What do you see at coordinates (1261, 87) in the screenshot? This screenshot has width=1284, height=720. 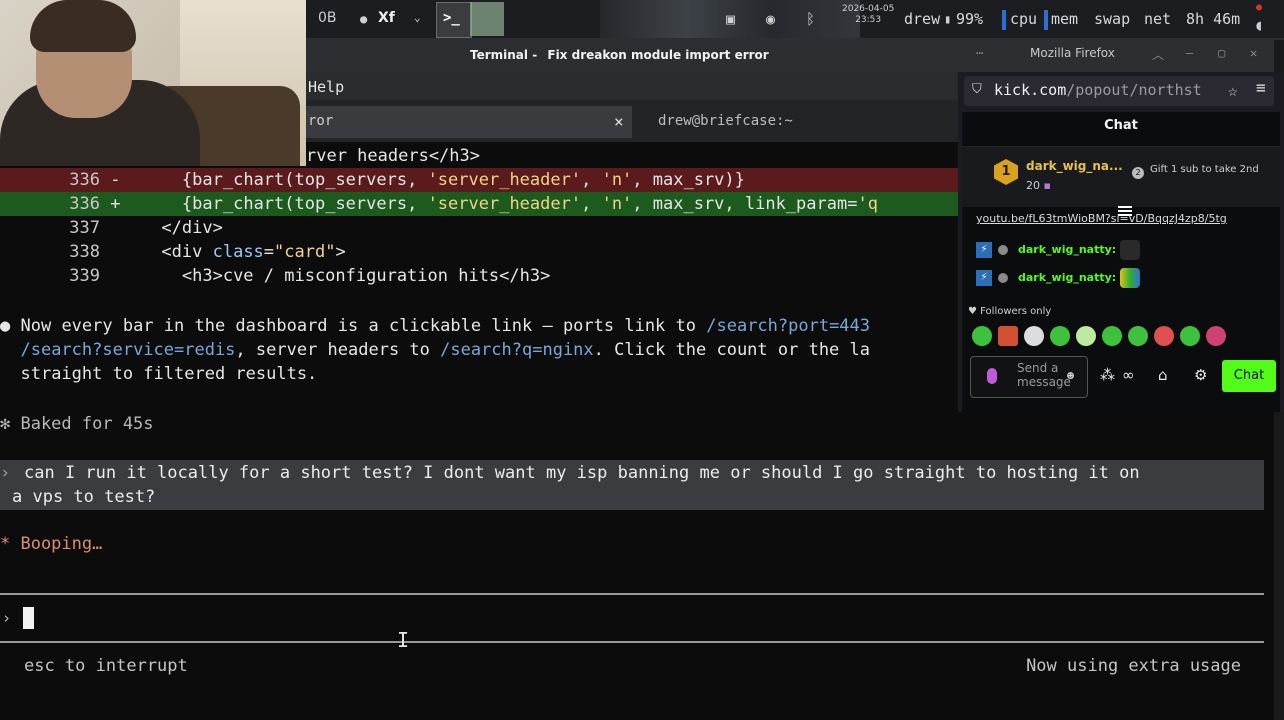 I see `menu-icon: ≡` at bounding box center [1261, 87].